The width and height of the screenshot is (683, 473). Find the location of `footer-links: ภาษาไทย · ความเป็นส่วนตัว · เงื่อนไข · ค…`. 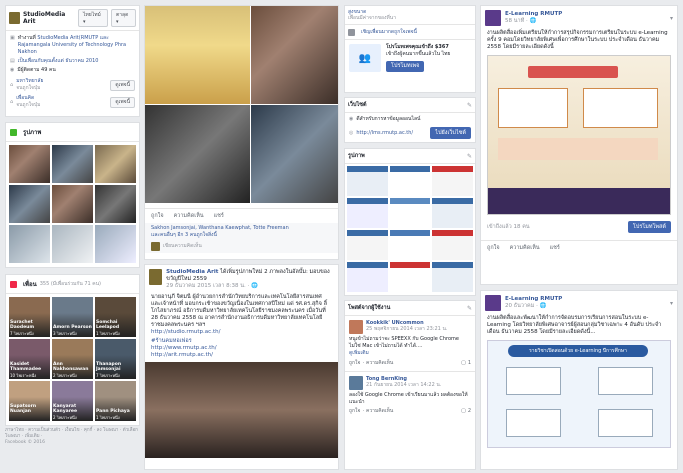

footer-links: ภาษาไทย · ความเป็นส่วนตัว · เงื่อนไข · ค… is located at coordinates (72, 434).